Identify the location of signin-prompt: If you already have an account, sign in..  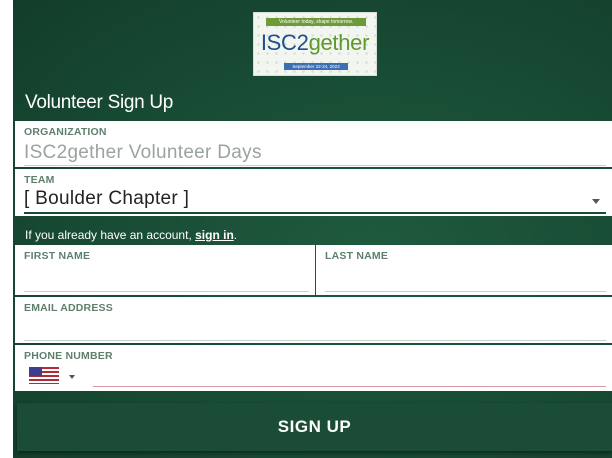
(131, 235).